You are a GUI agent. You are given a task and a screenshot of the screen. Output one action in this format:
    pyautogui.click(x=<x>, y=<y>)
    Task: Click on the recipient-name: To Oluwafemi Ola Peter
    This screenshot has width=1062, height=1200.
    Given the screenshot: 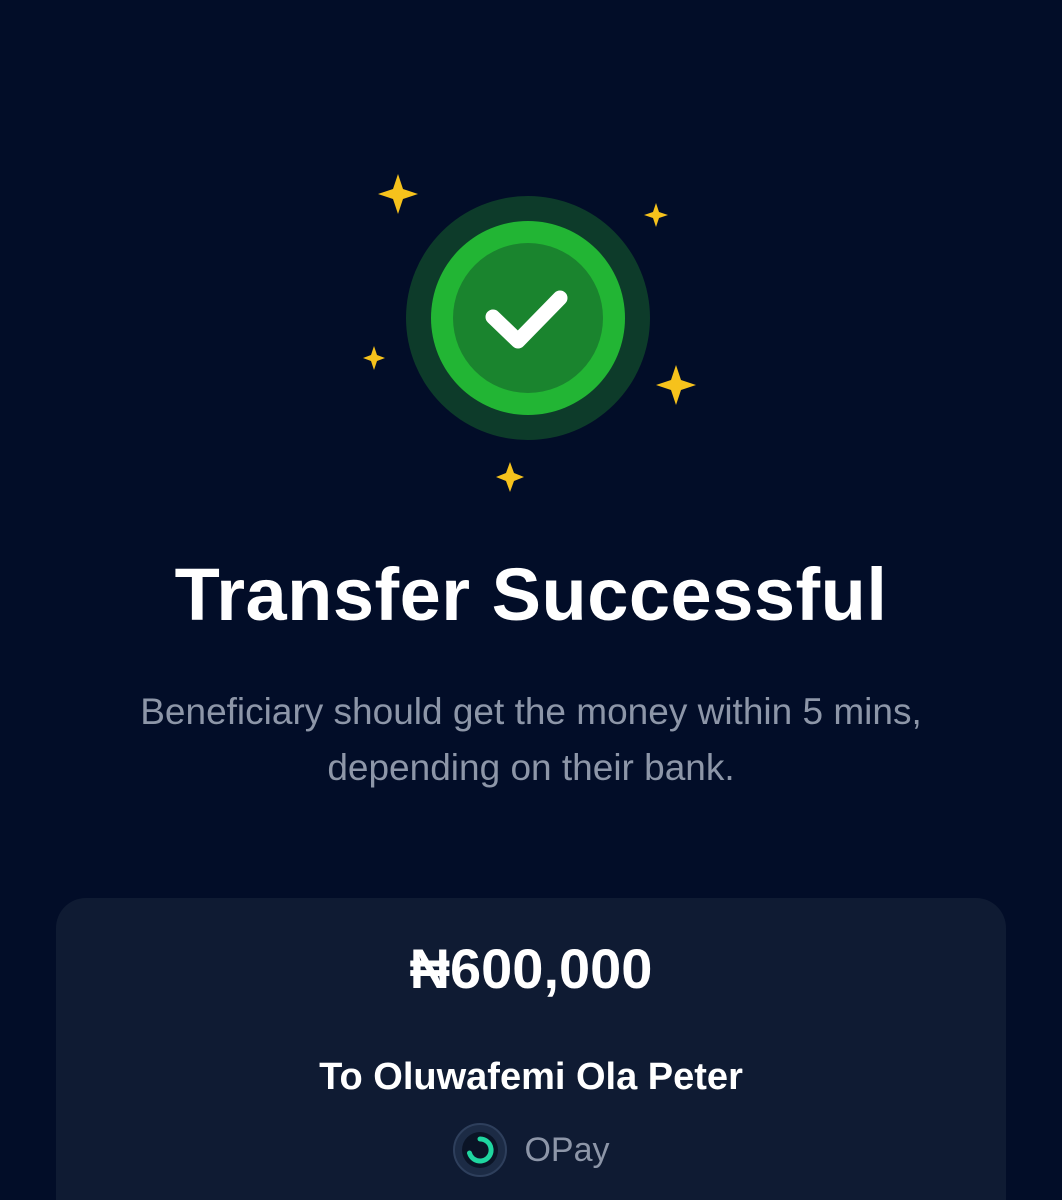 What is the action you would take?
    pyautogui.click(x=531, y=1077)
    